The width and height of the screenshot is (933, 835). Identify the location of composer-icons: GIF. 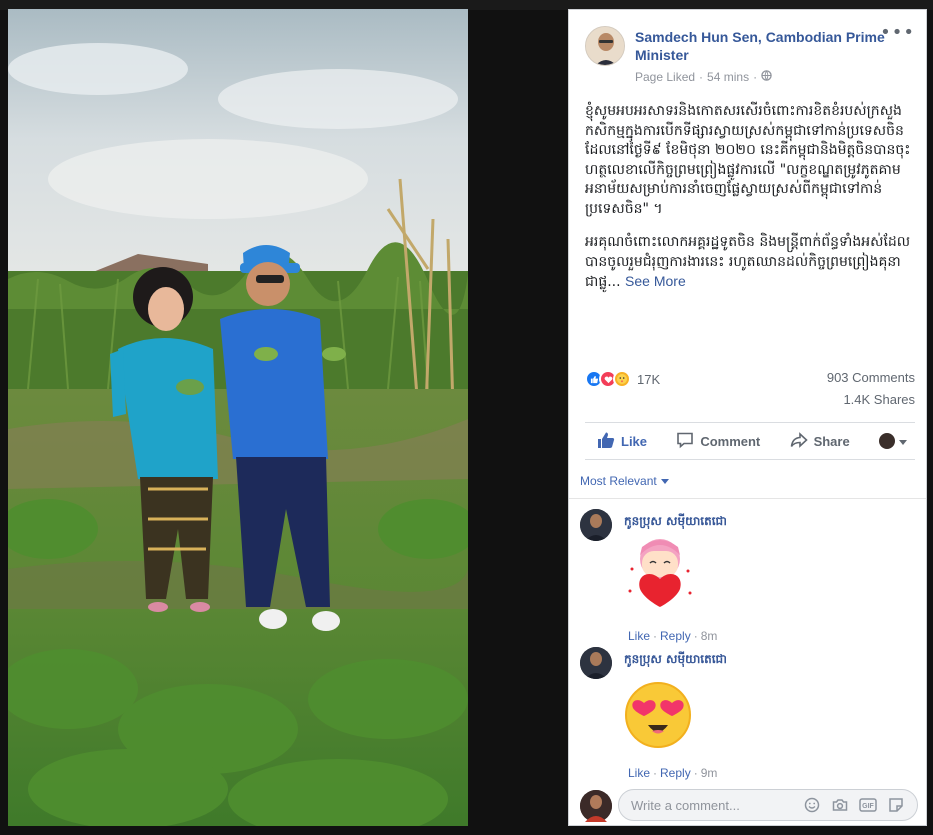
(860, 805).